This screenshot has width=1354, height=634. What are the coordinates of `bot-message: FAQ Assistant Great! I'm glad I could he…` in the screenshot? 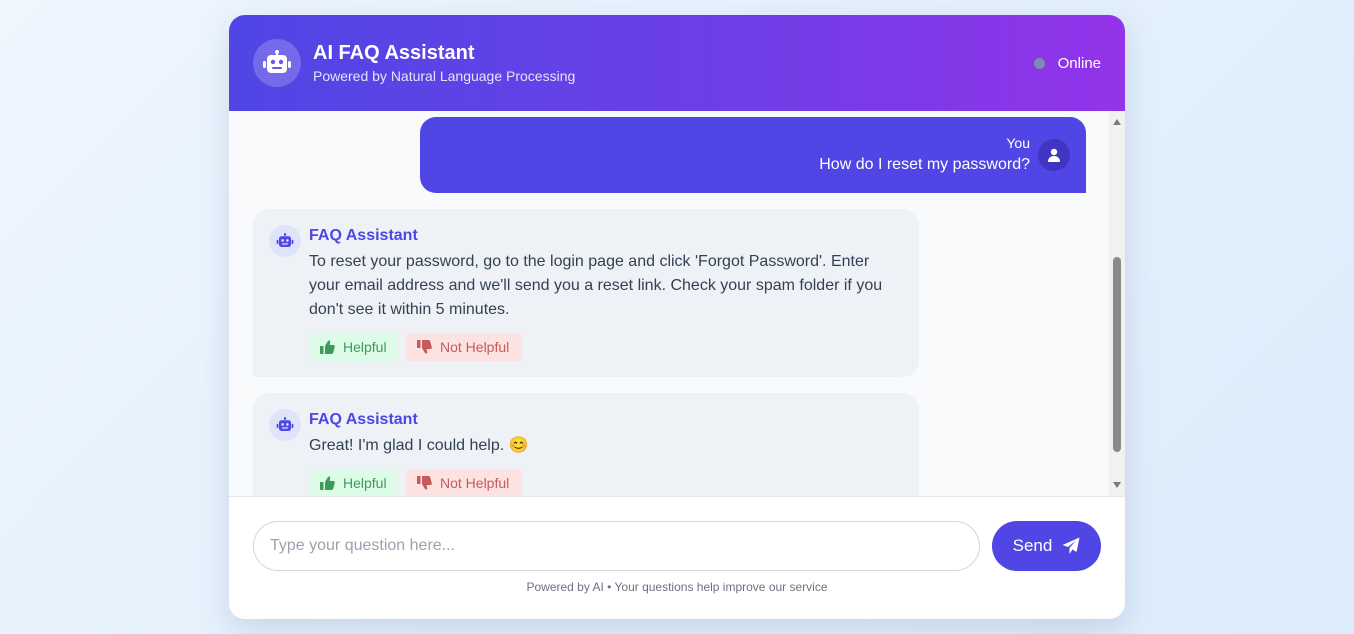 It's located at (586, 444).